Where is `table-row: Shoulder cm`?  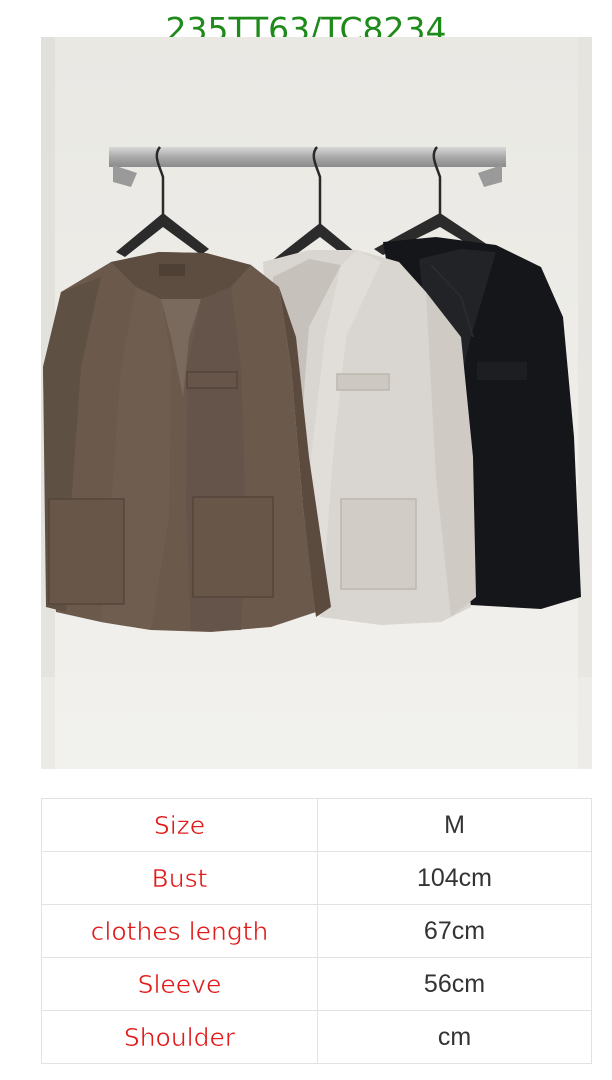
table-row: Shoulder cm is located at coordinates (316, 1037).